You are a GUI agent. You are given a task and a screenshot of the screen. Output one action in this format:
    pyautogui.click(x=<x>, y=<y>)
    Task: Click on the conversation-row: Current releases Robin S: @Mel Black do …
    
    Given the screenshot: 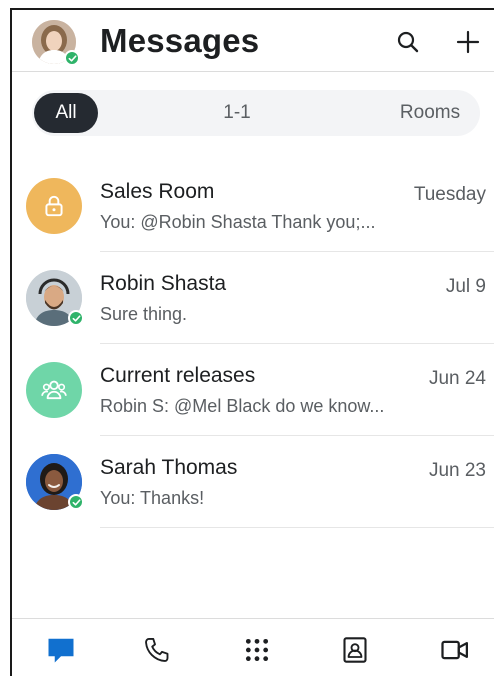 What is the action you would take?
    pyautogui.click(x=253, y=390)
    